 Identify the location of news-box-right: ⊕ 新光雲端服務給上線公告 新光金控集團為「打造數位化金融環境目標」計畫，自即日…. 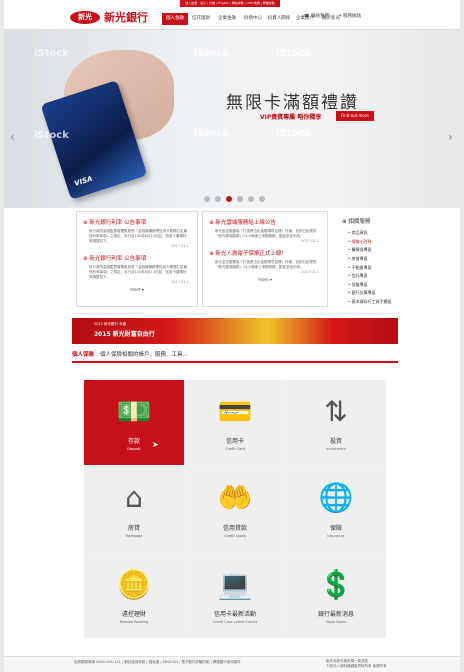
(265, 259).